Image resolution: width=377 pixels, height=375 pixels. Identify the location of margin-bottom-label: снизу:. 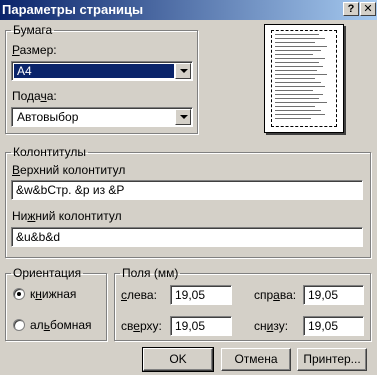
(271, 326).